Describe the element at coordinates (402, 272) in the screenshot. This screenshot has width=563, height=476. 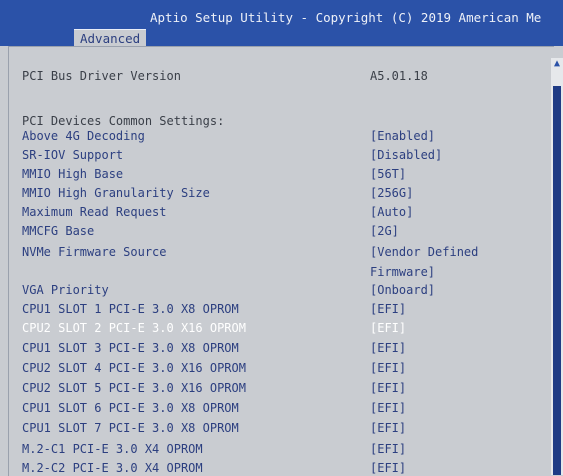
I see `setting-value: Firmware]` at that location.